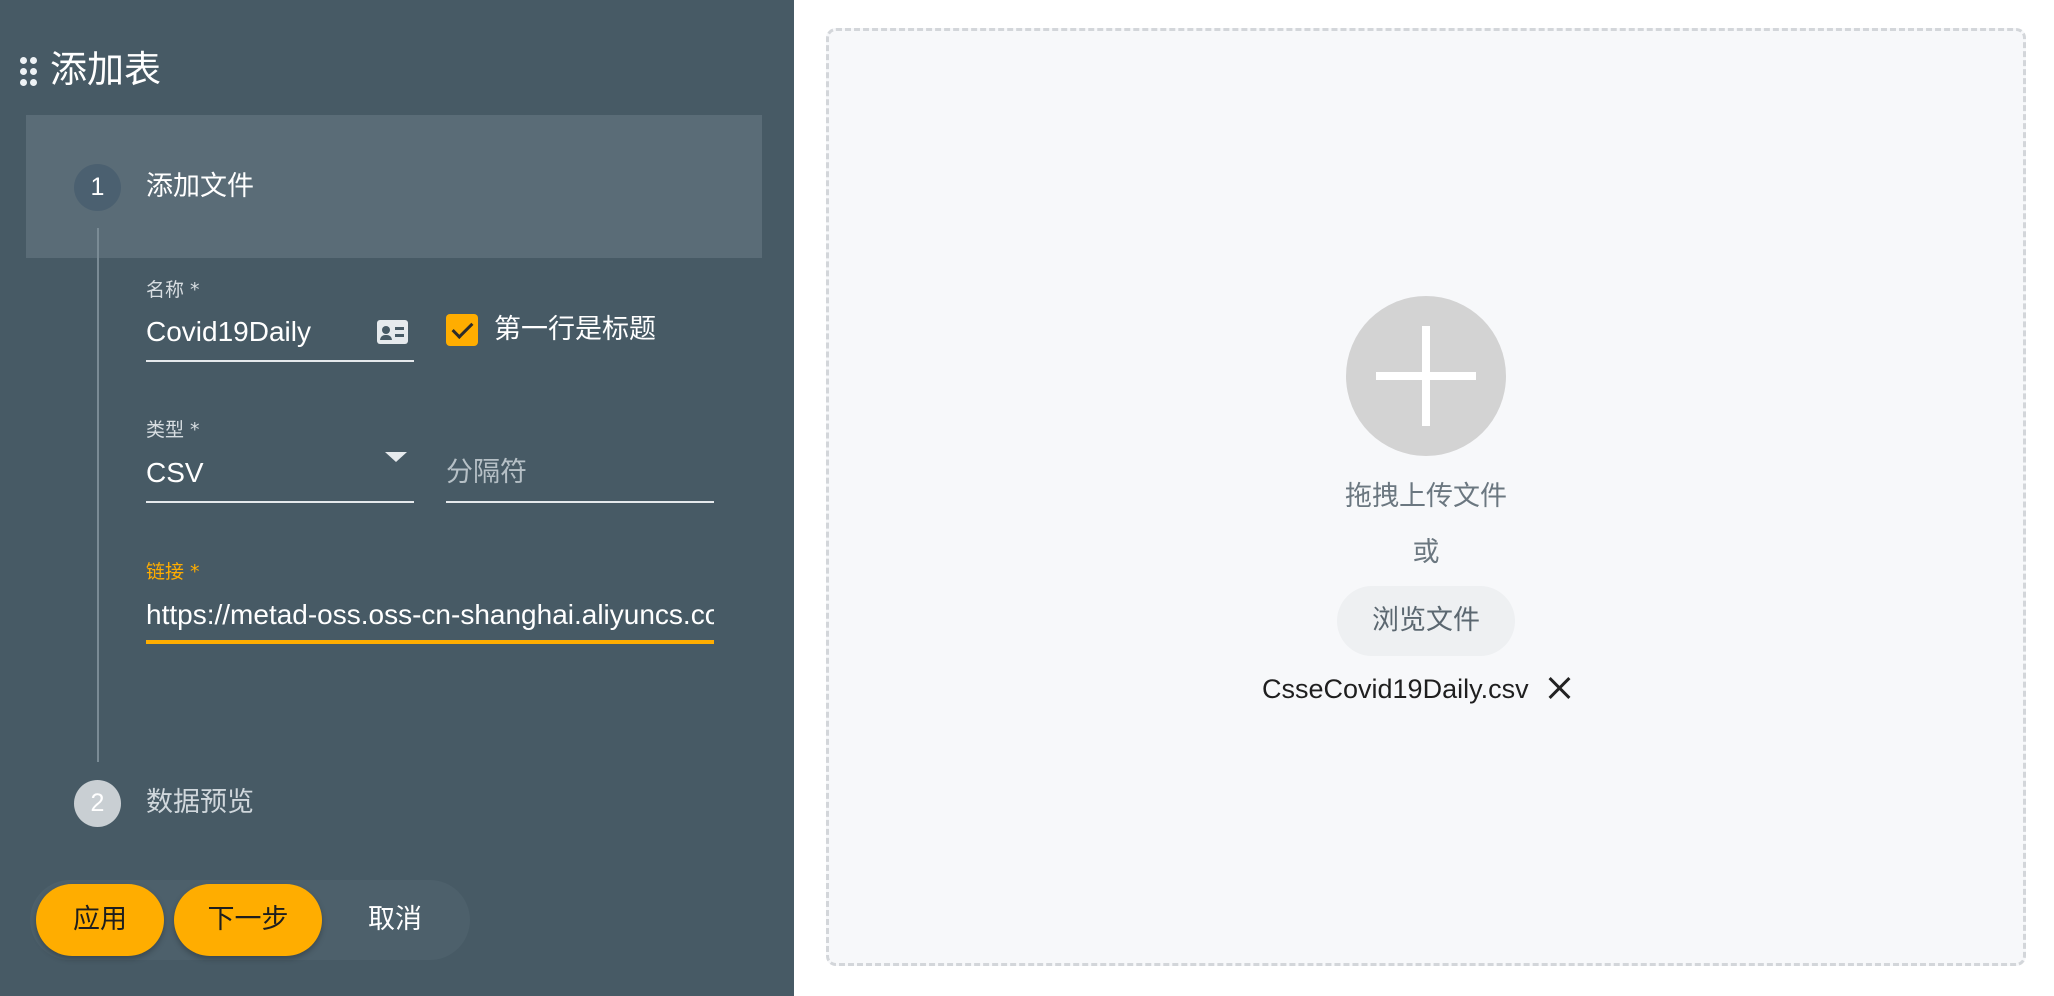 The height and width of the screenshot is (996, 2054). Describe the element at coordinates (175, 473) in the screenshot. I see `type-select: CSV` at that location.